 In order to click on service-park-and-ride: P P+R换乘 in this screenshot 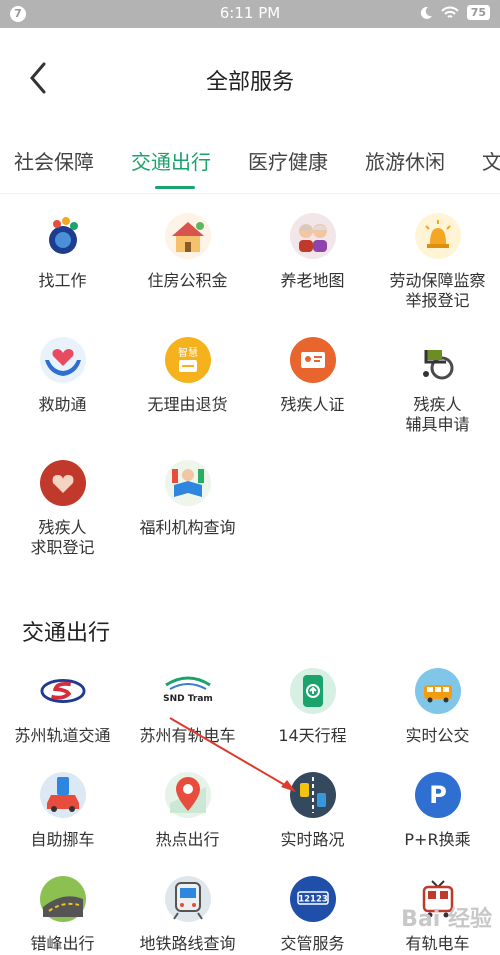, I will do `click(437, 811)`.